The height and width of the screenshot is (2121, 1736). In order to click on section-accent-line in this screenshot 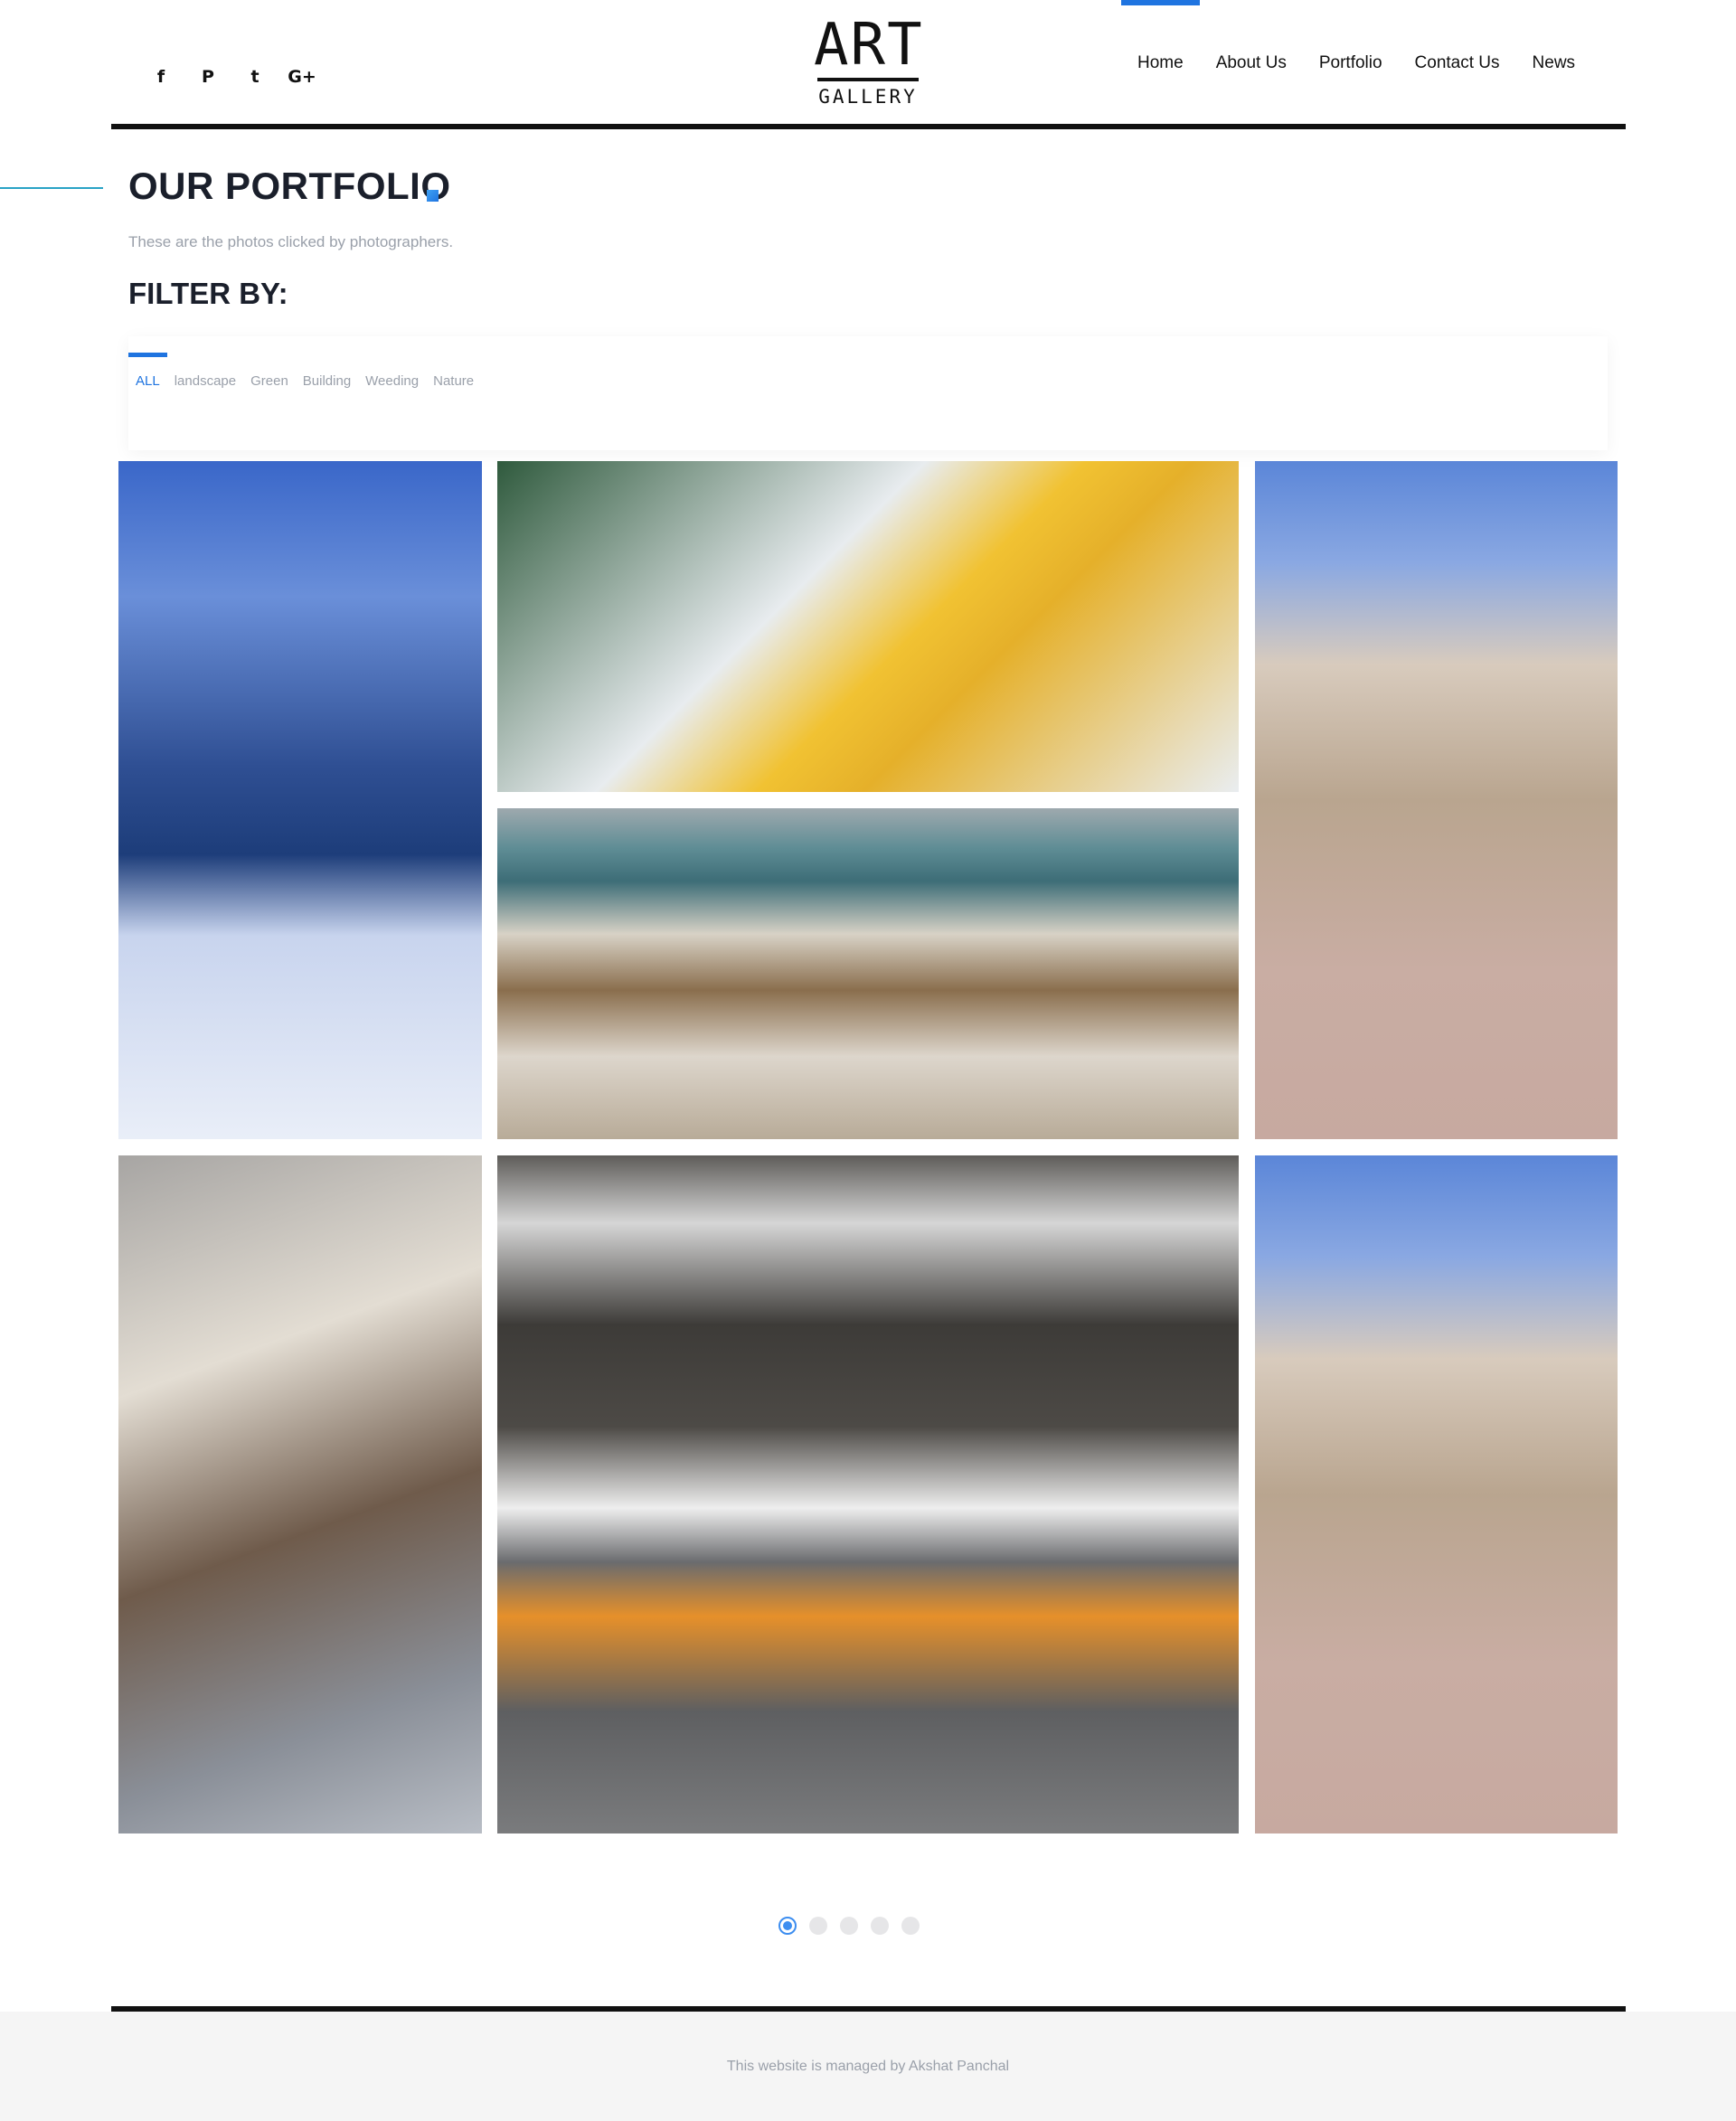, I will do `click(52, 188)`.